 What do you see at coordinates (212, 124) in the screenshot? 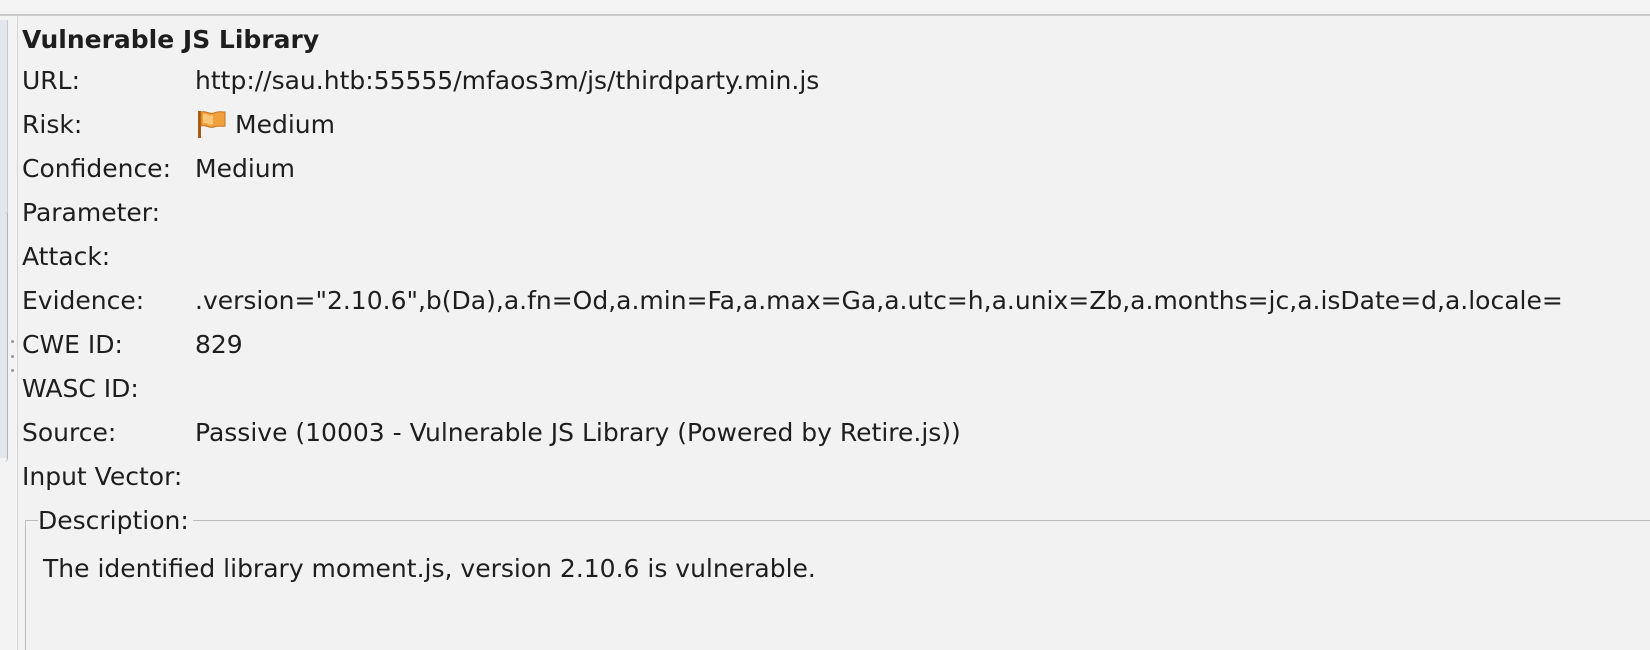
I see `orange-flag-icon` at bounding box center [212, 124].